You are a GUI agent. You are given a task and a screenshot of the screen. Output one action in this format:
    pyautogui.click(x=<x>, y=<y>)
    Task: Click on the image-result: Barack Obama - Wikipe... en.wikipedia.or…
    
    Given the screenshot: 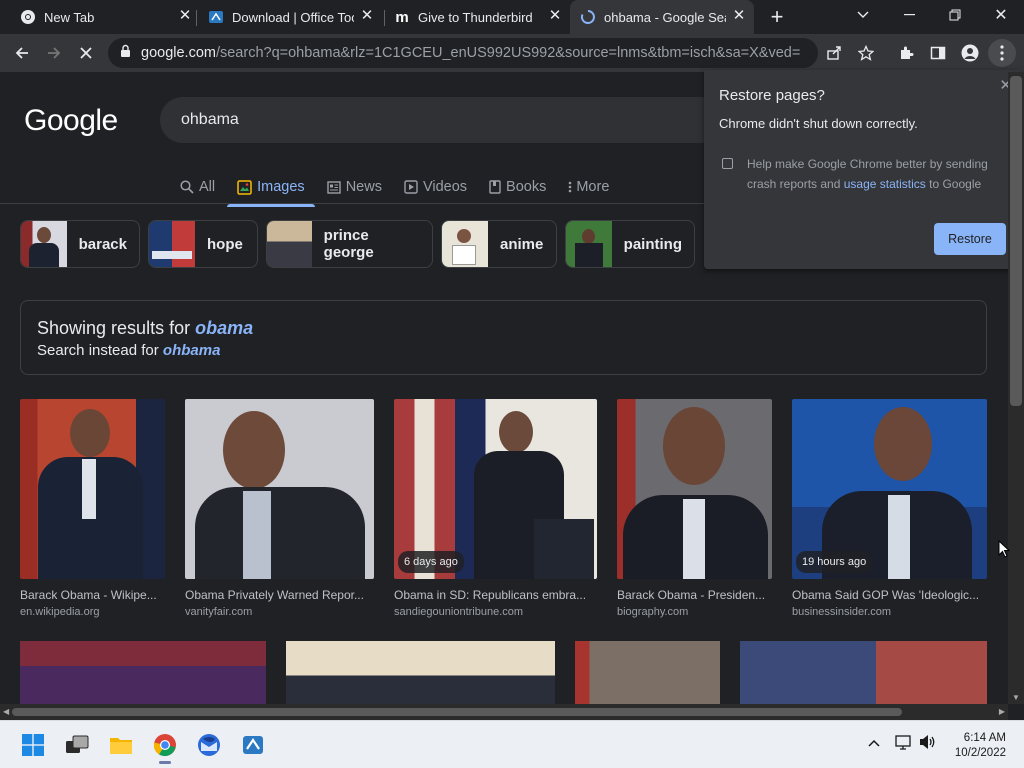 What is the action you would take?
    pyautogui.click(x=92, y=508)
    